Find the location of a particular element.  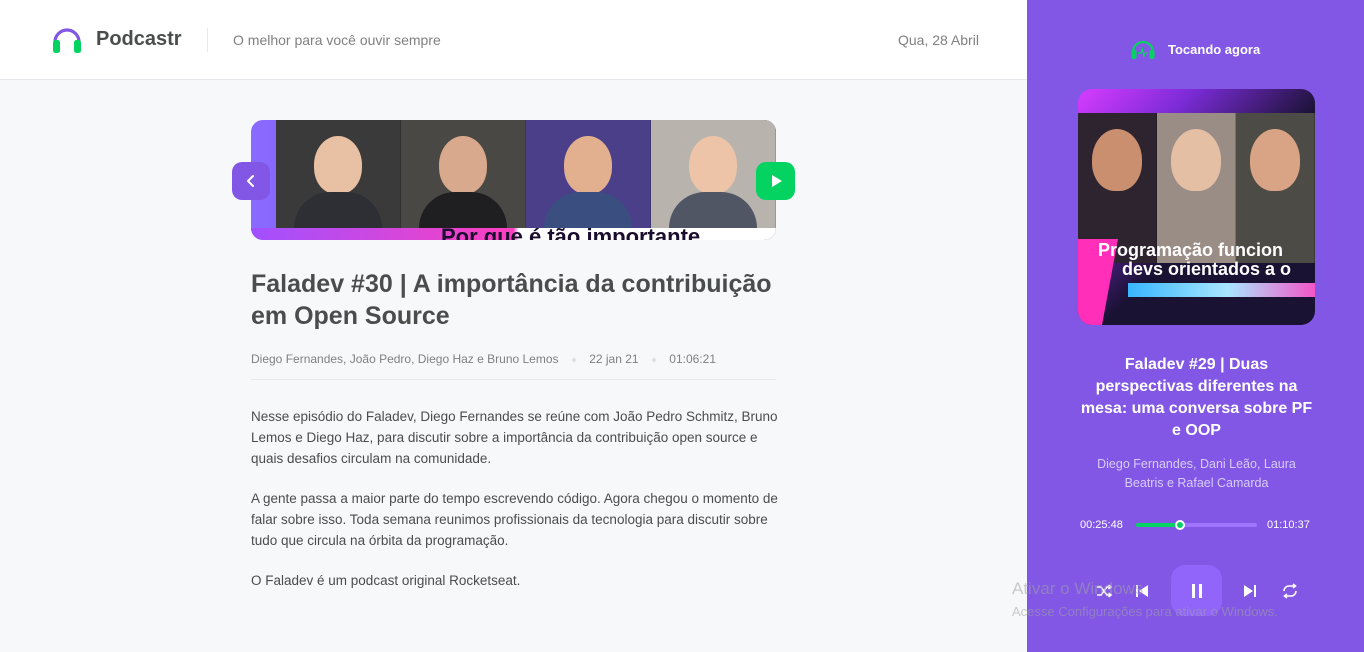

header-divider is located at coordinates (207, 40).